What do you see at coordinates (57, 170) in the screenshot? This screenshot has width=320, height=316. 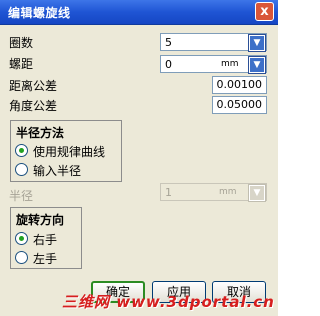 I see `radio-input-radius-label: 输入半径` at bounding box center [57, 170].